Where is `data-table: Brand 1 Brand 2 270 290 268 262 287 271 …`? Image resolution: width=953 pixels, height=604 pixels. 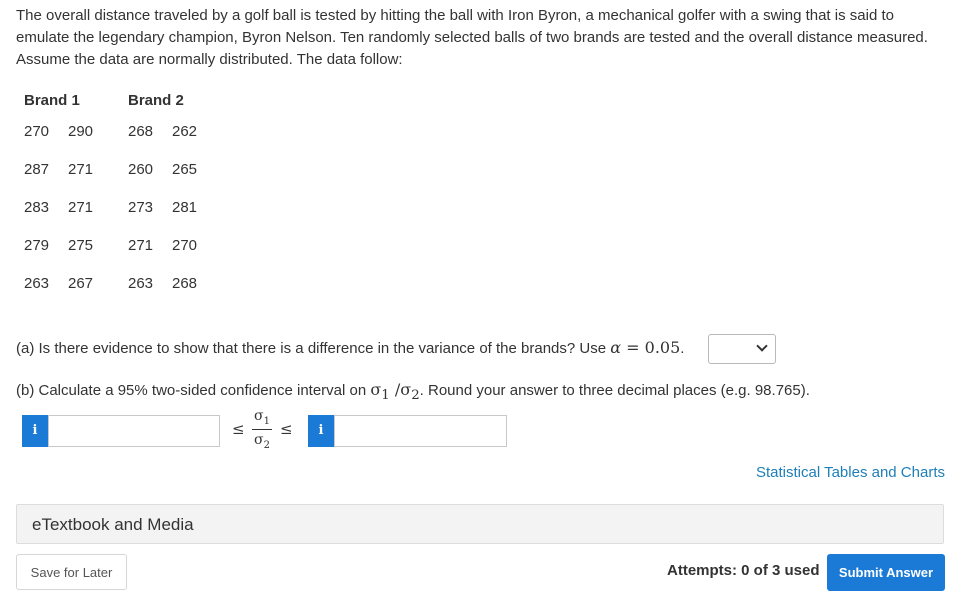 data-table: Brand 1 Brand 2 270 290 268 262 287 271 … is located at coordinates (120, 195).